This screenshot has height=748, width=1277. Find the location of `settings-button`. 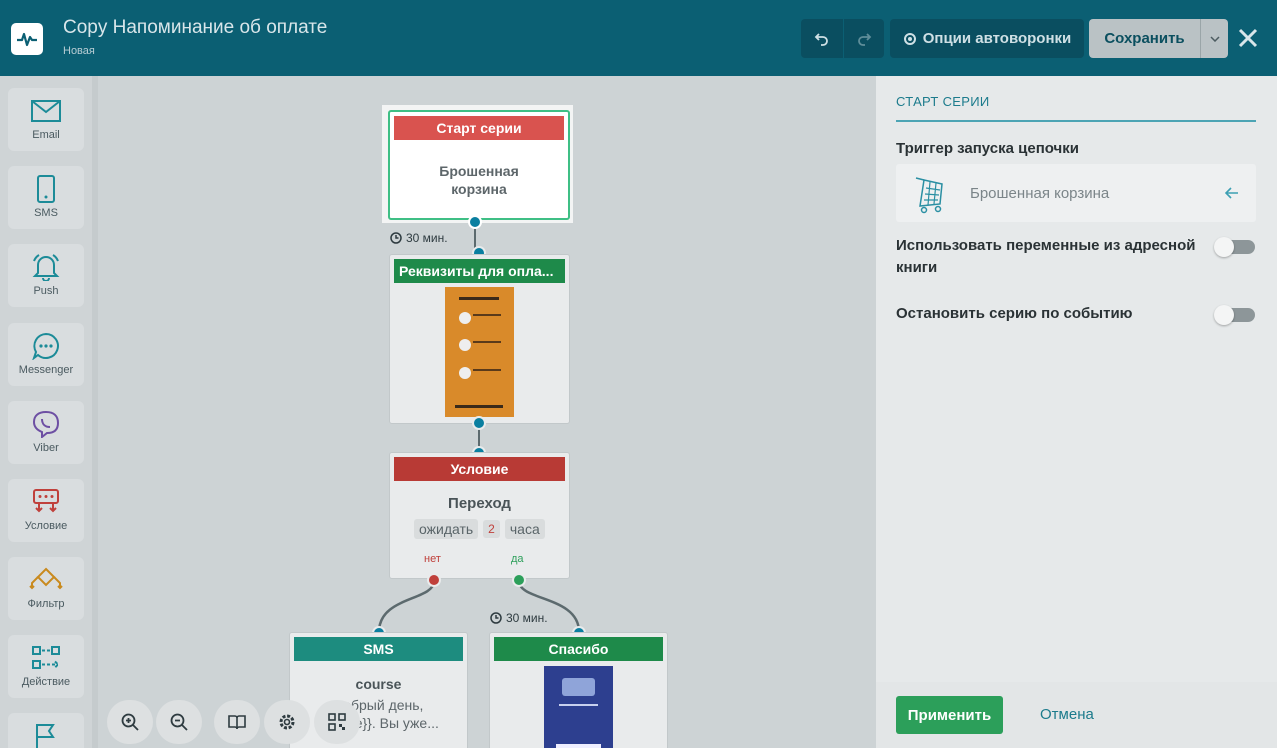

settings-button is located at coordinates (287, 722).